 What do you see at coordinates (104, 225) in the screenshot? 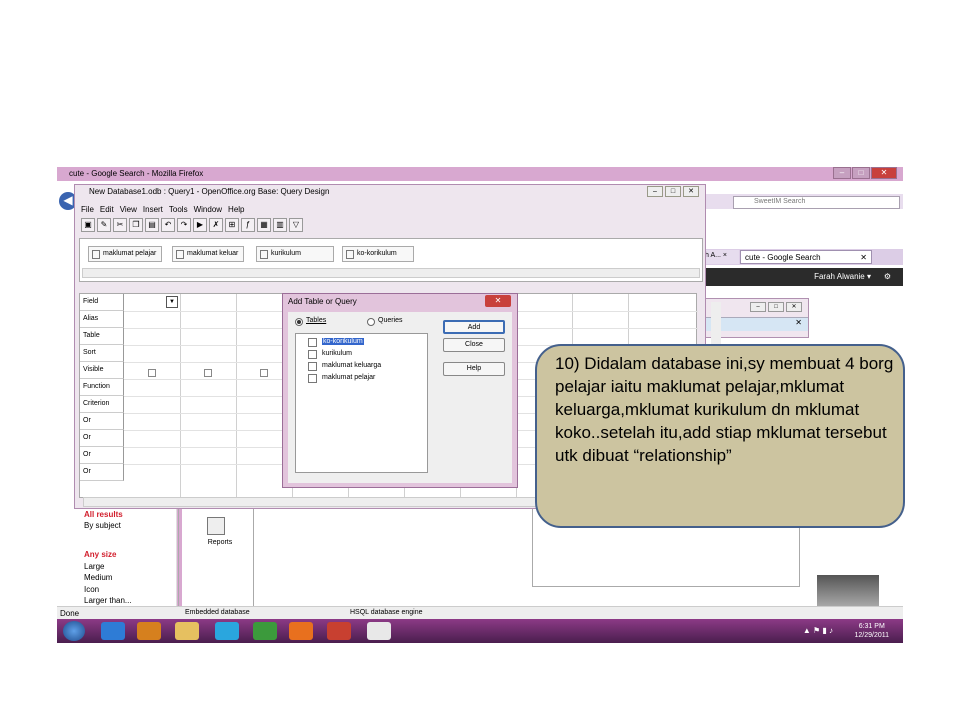
I see `edit-icon: ✎` at bounding box center [104, 225].